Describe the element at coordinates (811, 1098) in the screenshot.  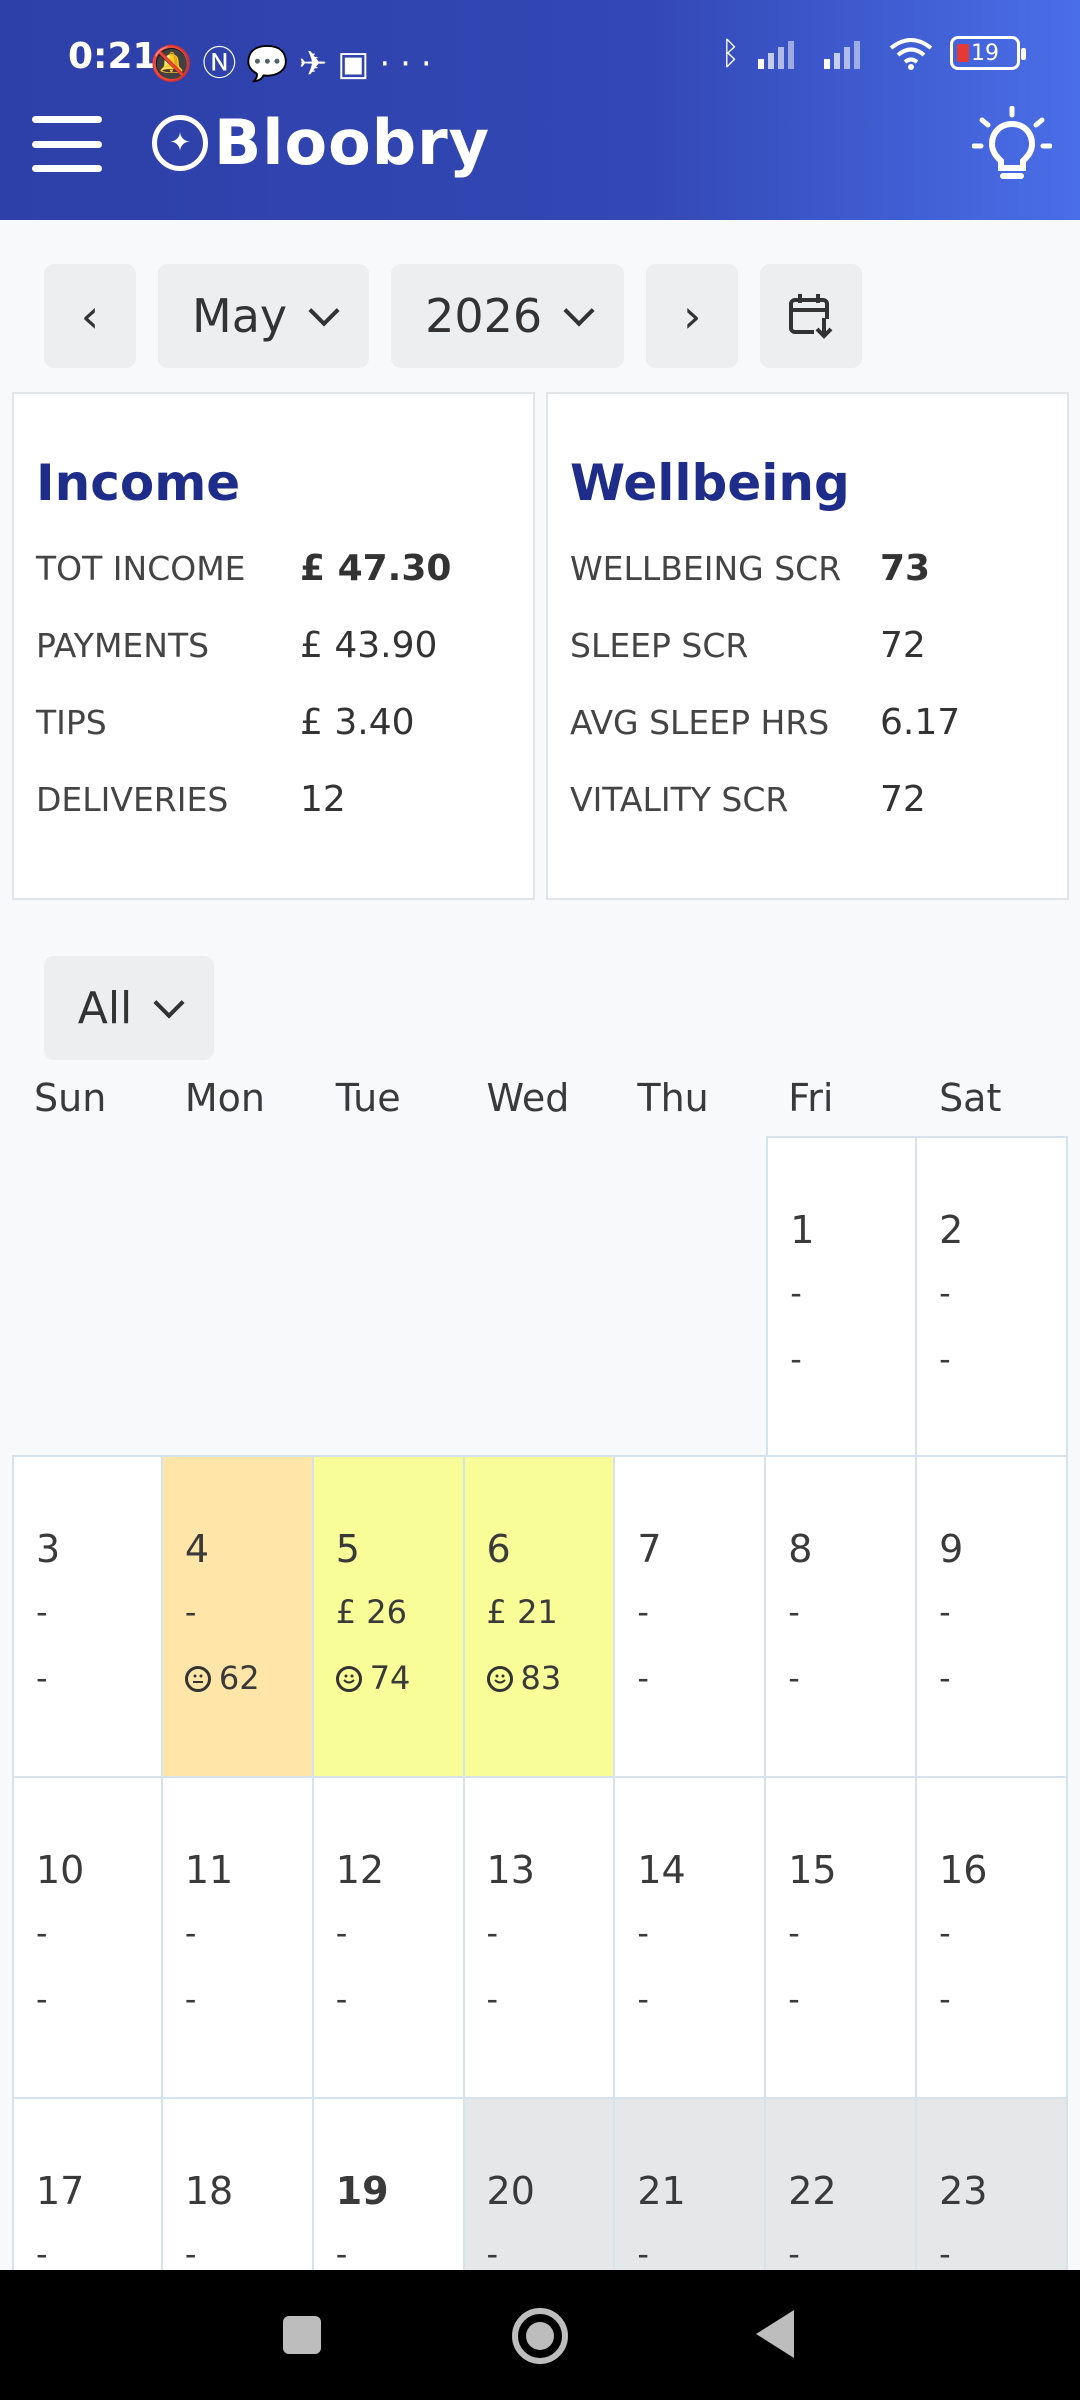
I see `weekday-label: Fri` at that location.